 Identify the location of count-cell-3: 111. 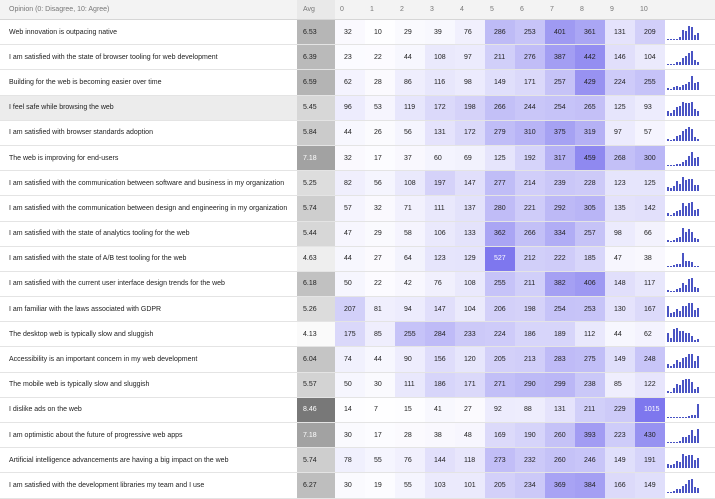
(440, 208).